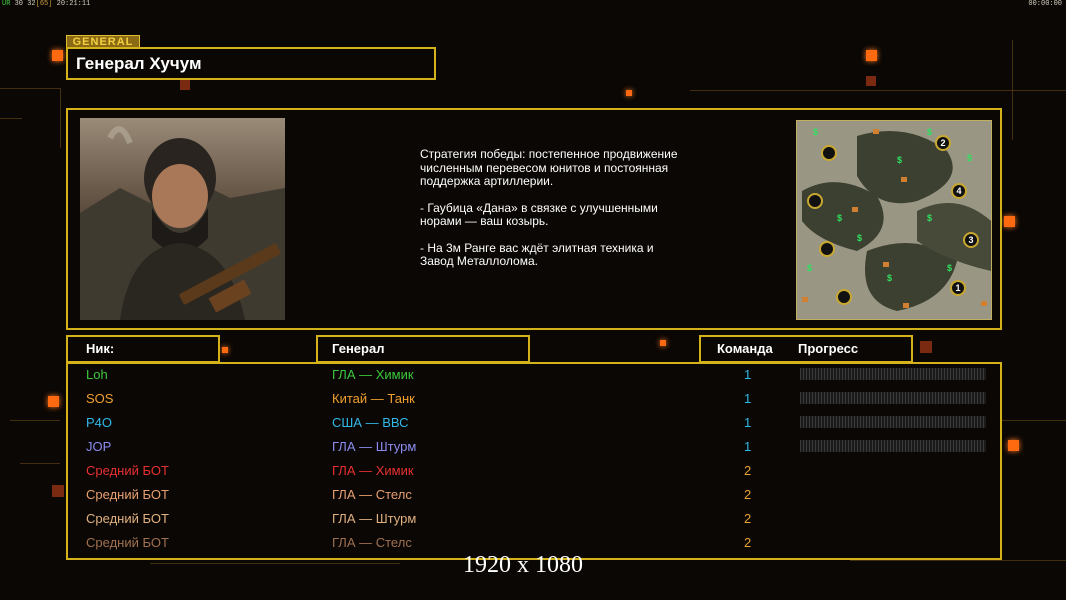  Describe the element at coordinates (99, 446) in the screenshot. I see `player-nick: JOP` at that location.